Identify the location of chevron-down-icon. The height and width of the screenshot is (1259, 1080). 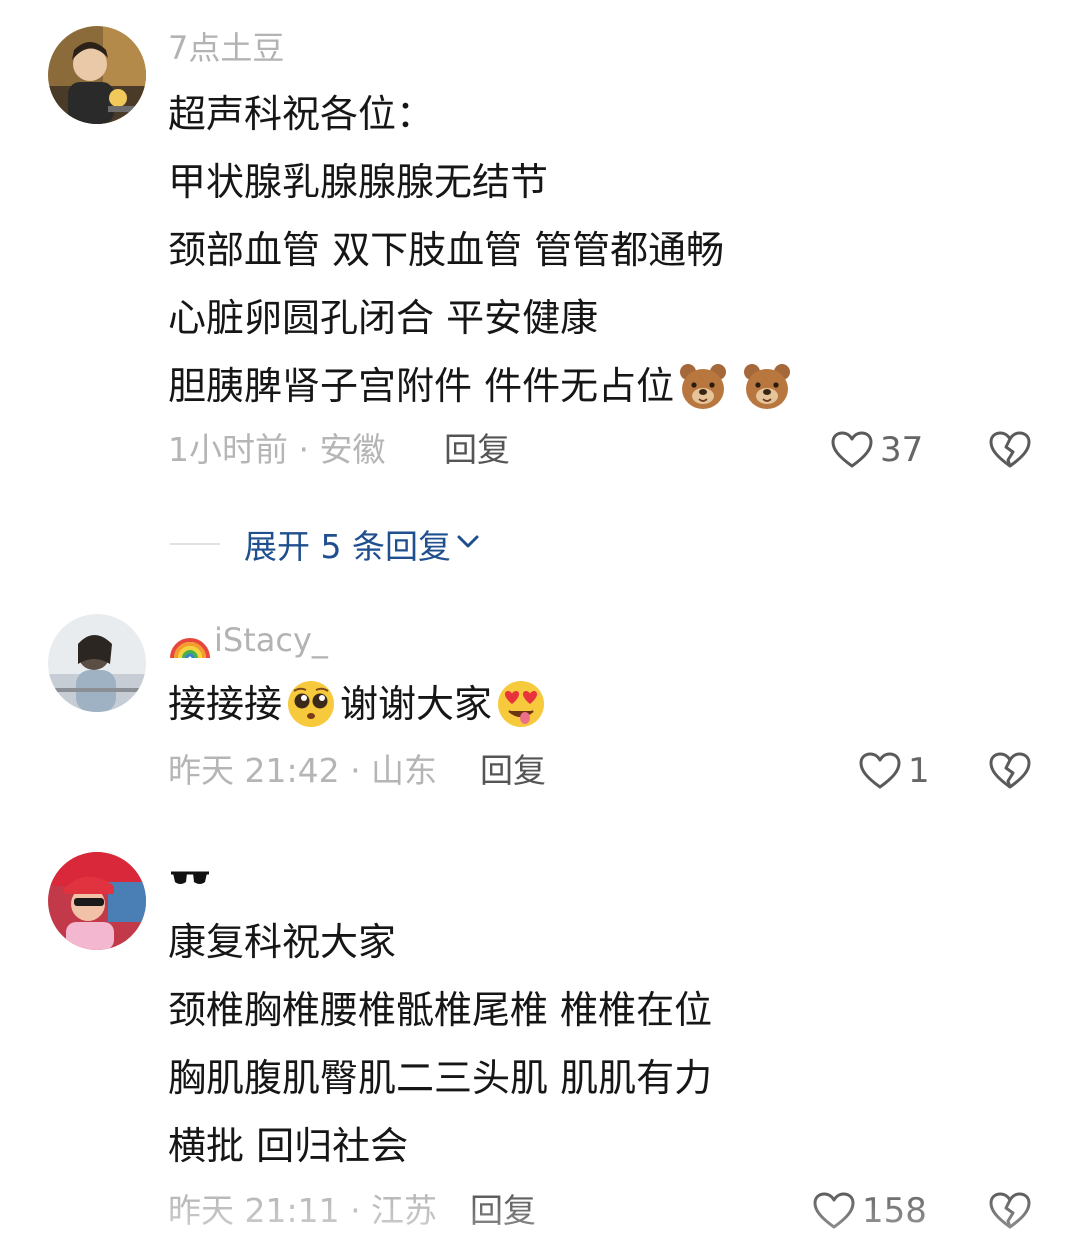
(466, 544).